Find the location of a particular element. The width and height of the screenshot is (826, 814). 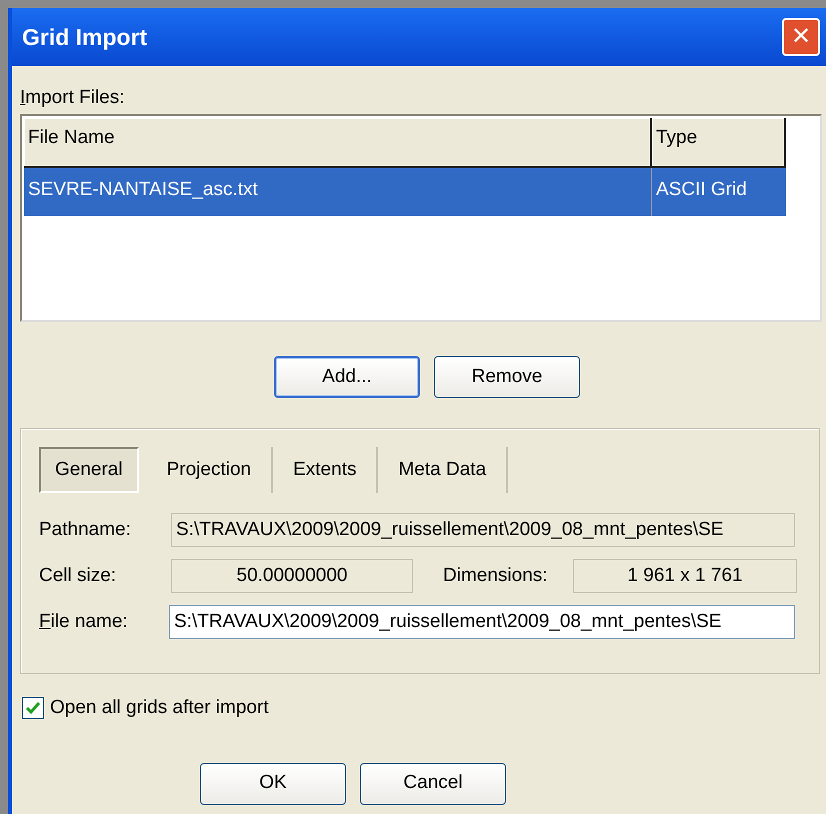

column-header: Type is located at coordinates (719, 143).